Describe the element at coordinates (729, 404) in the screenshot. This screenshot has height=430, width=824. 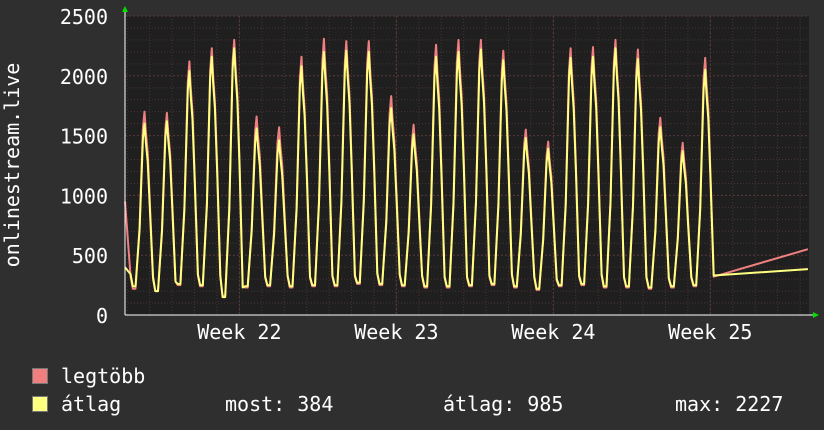
I see `stat-max: max: 2227` at that location.